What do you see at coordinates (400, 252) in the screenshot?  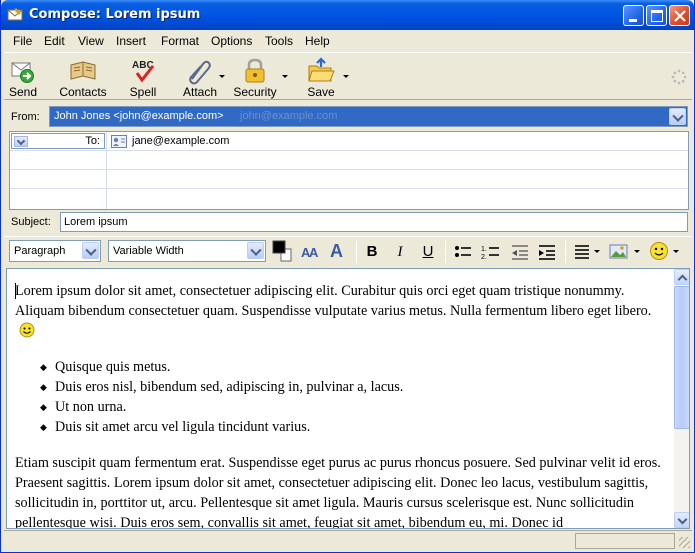 I see `italic-button: I` at bounding box center [400, 252].